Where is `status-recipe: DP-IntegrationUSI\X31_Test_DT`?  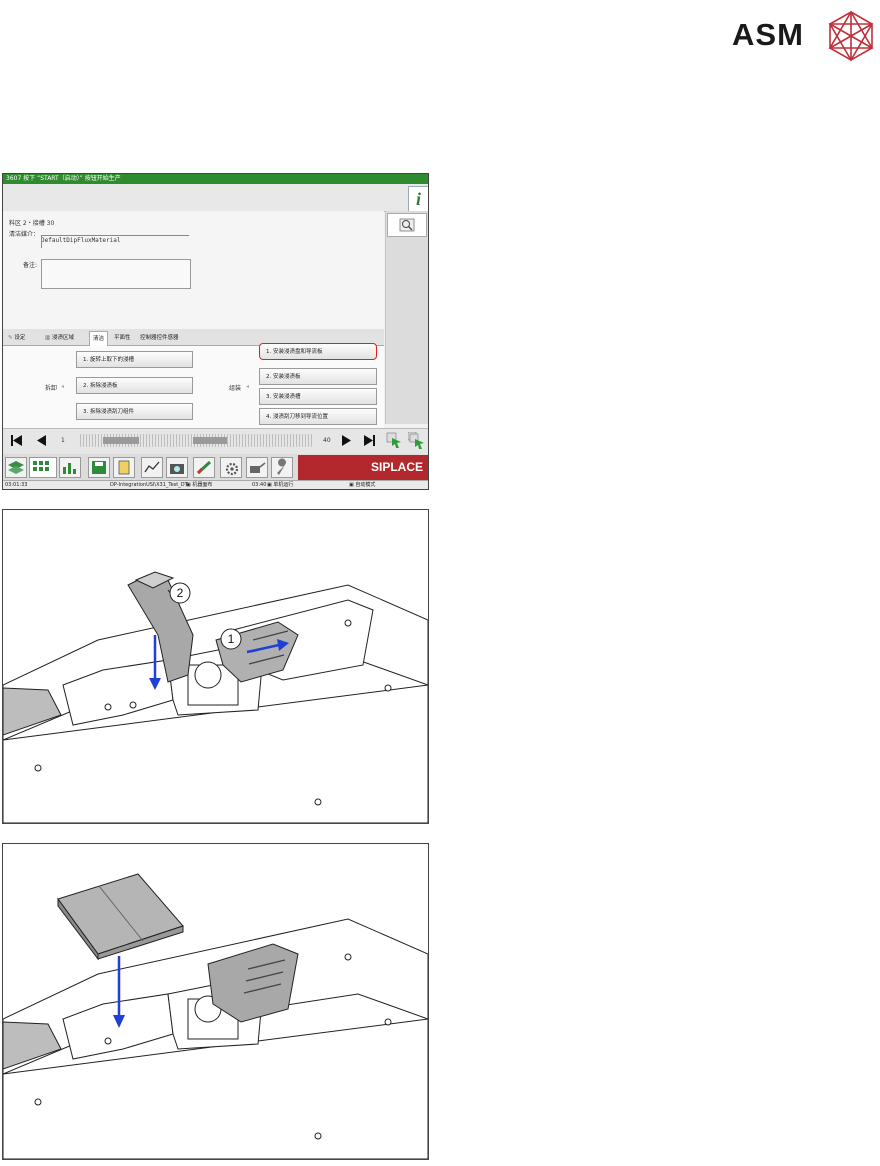
status-recipe: DP-IntegrationUSI\X31_Test_DT is located at coordinates (149, 485).